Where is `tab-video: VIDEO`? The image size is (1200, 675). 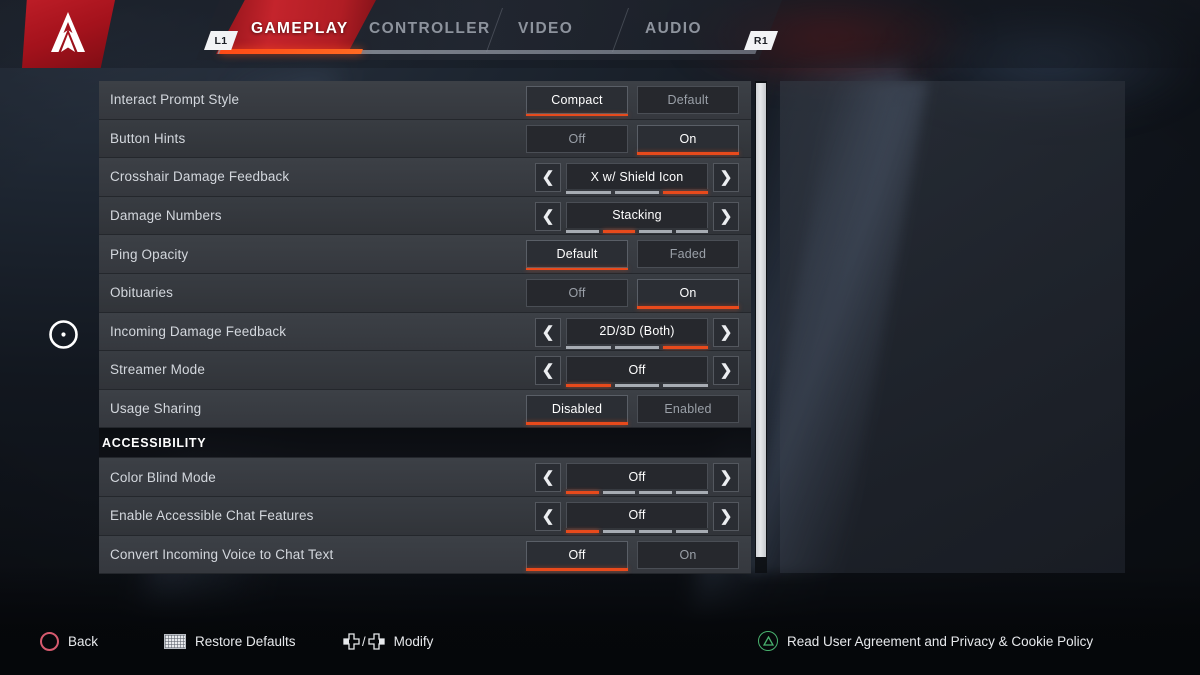 tab-video: VIDEO is located at coordinates (545, 31).